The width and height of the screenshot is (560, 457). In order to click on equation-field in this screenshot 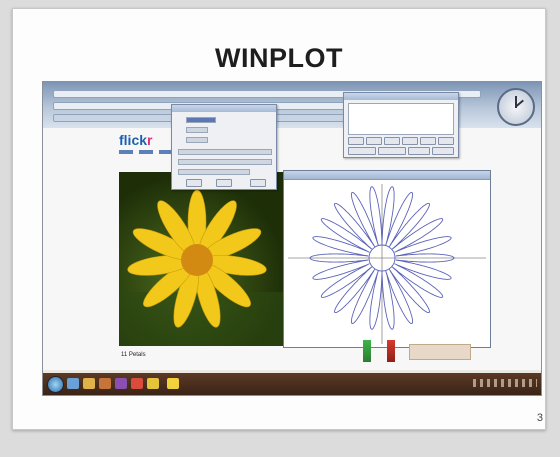, I will do `click(201, 120)`.